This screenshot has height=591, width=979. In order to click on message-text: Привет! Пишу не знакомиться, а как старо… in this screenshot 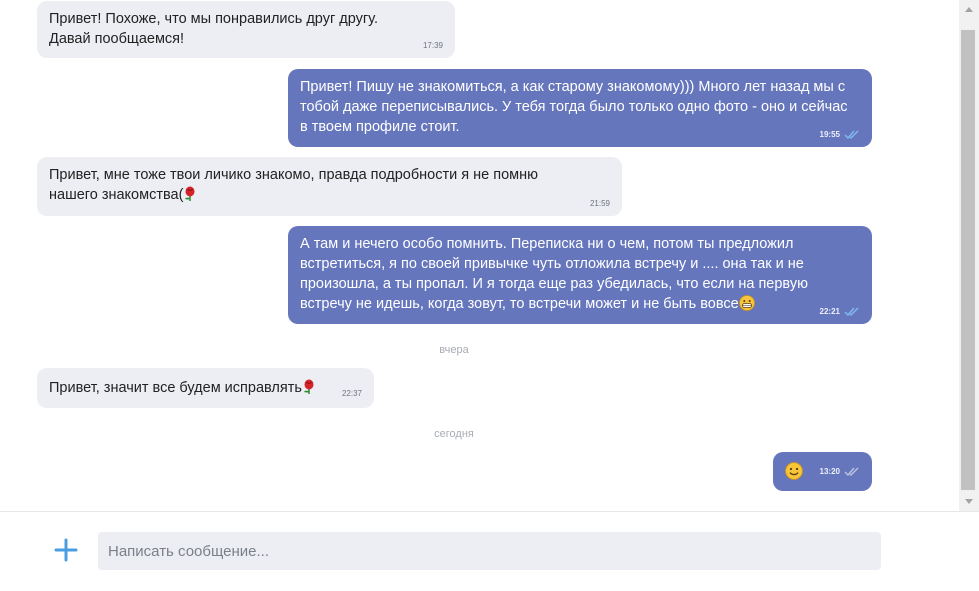, I will do `click(574, 107)`.